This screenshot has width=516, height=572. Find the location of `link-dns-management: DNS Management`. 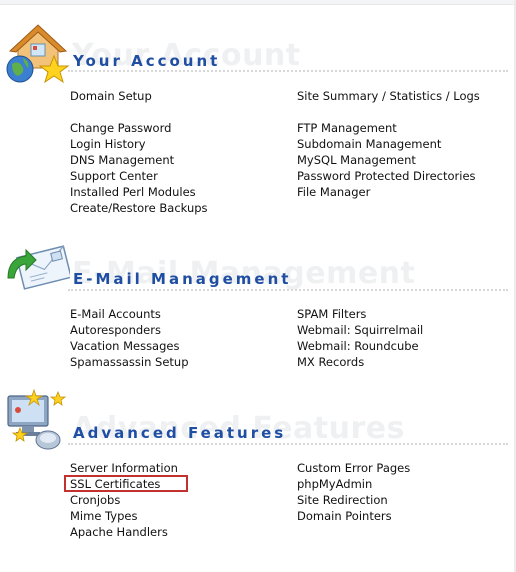

link-dns-management: DNS Management is located at coordinates (122, 160).